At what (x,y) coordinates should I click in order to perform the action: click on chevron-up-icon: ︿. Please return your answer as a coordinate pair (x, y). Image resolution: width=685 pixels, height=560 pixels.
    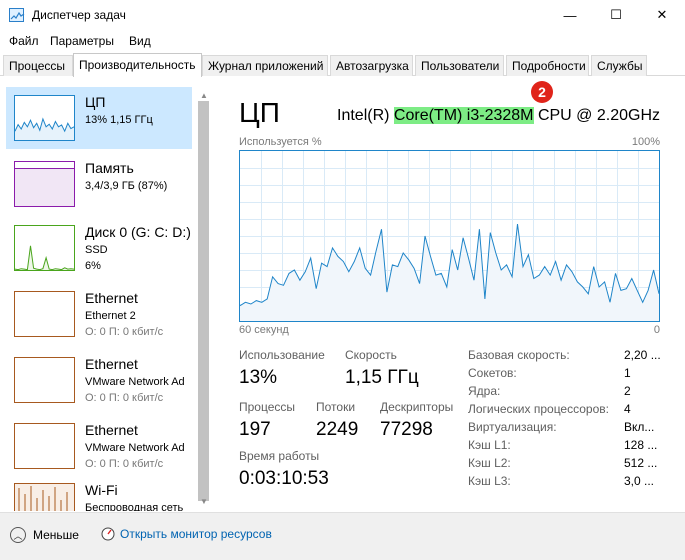
    Looking at the image, I should click on (18, 535).